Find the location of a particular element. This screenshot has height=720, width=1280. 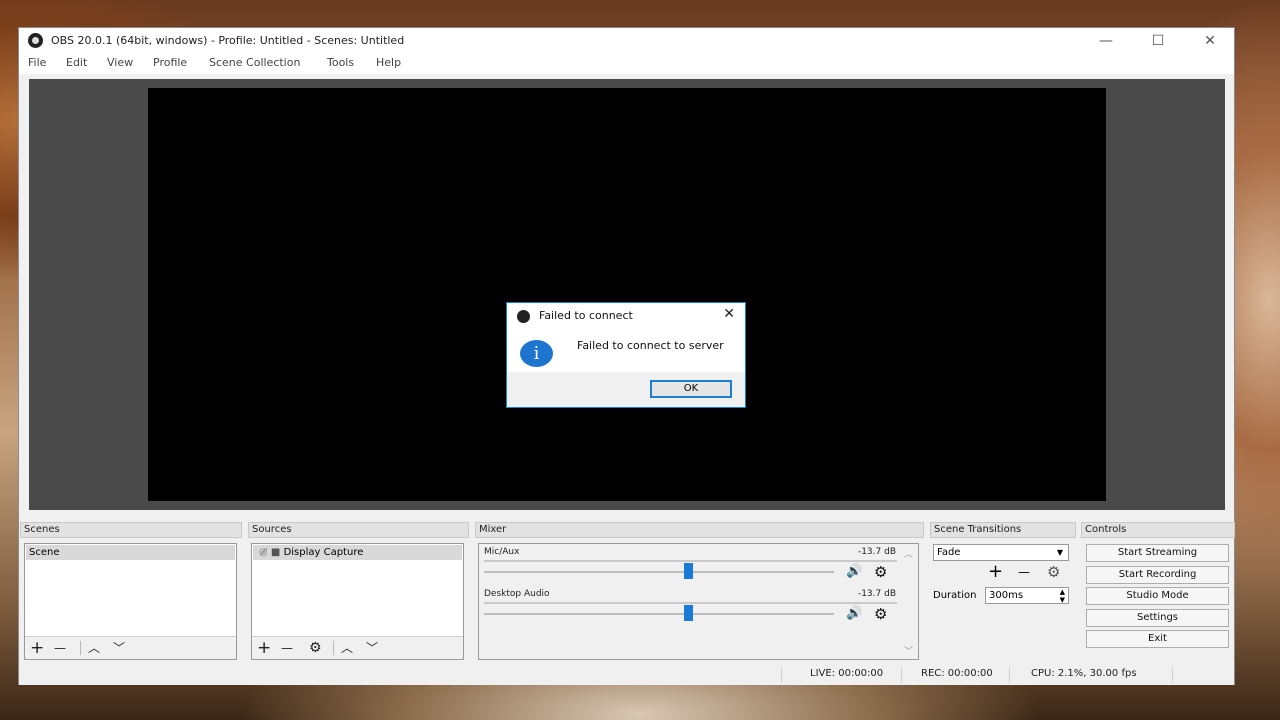

dialog-close-icon: ✕ is located at coordinates (729, 314).